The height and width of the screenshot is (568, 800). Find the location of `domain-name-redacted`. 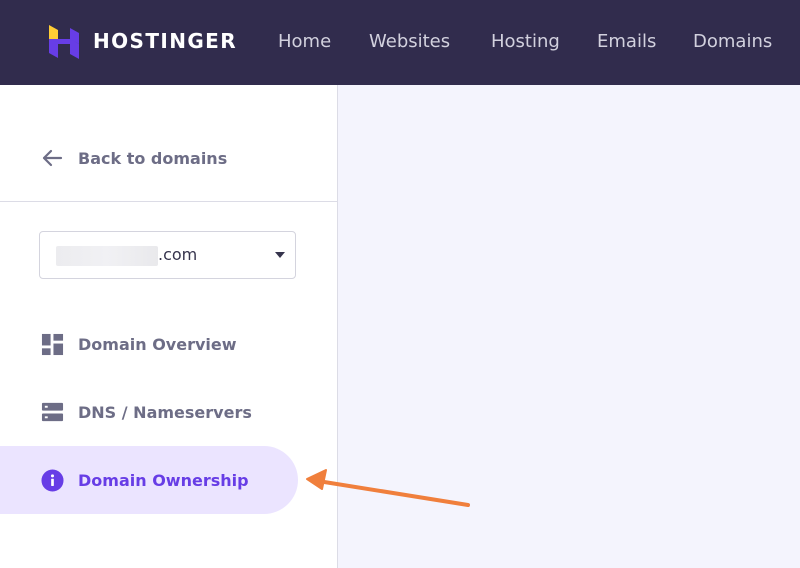

domain-name-redacted is located at coordinates (107, 256).